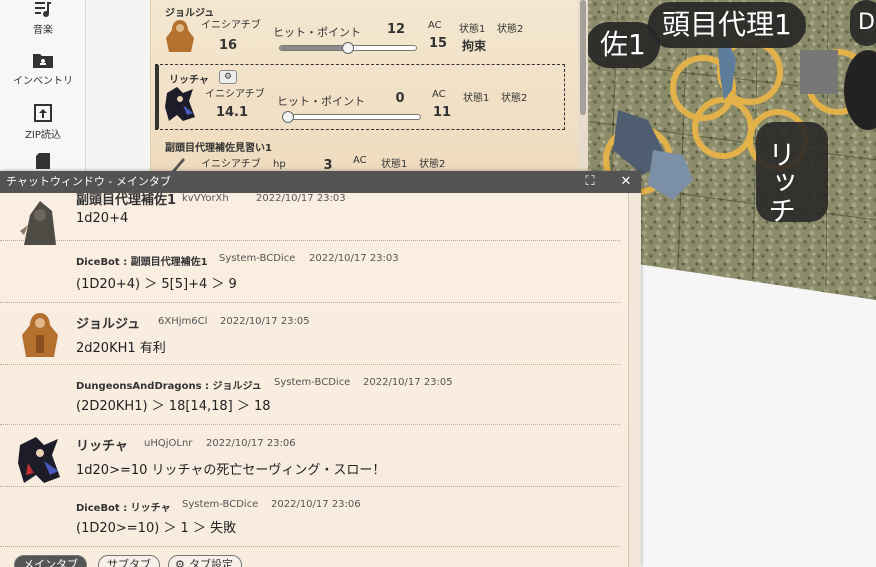  I want to click on message-sender: DungeonsAndDragons : ジョルジュ, so click(169, 386).